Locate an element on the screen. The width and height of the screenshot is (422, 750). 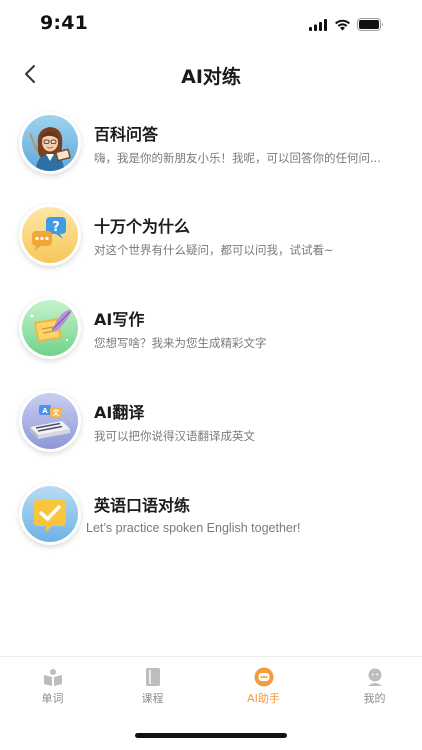
tab-label: 单词 is located at coordinates (52, 698).